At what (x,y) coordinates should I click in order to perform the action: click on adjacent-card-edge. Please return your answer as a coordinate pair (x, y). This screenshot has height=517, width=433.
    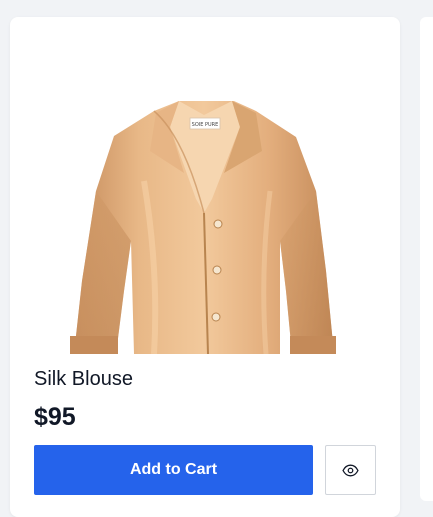
    Looking at the image, I should click on (426, 259).